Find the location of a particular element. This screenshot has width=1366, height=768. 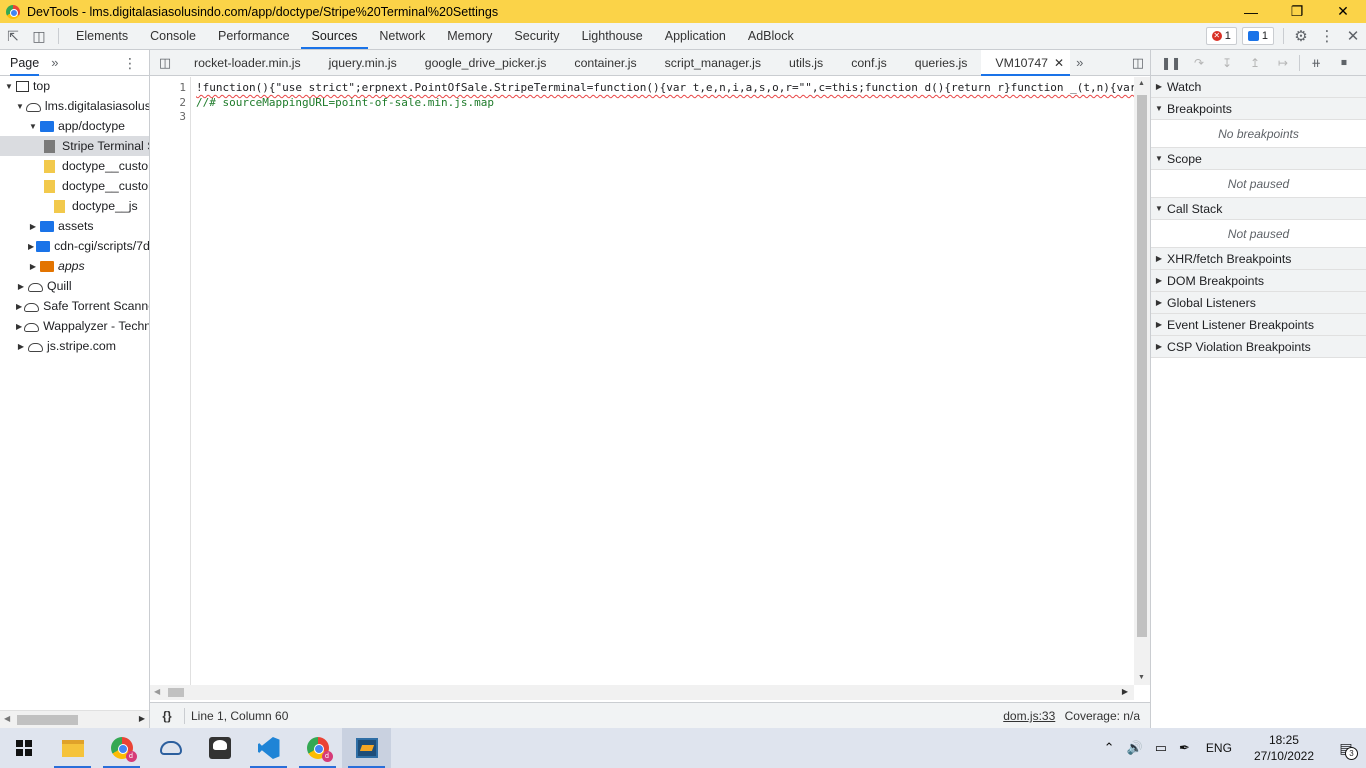

step-icon: ↦ is located at coordinates (1283, 63).